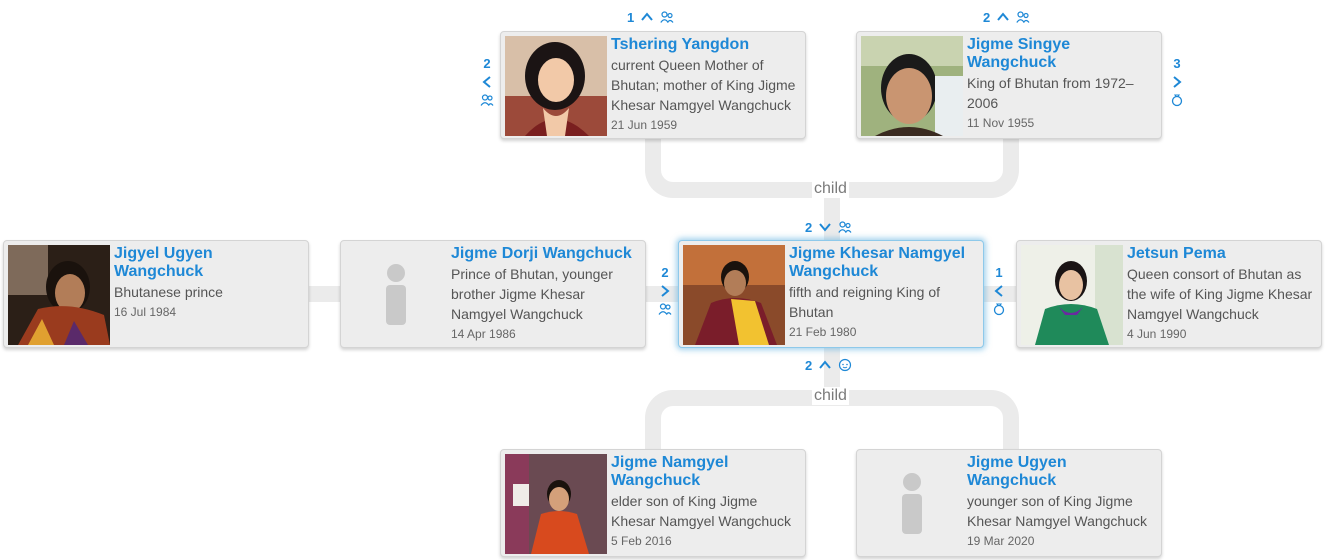 This screenshot has height=560, width=1344. What do you see at coordinates (1061, 54) in the screenshot?
I see `person-name: Jigme Singye Wangchuck` at bounding box center [1061, 54].